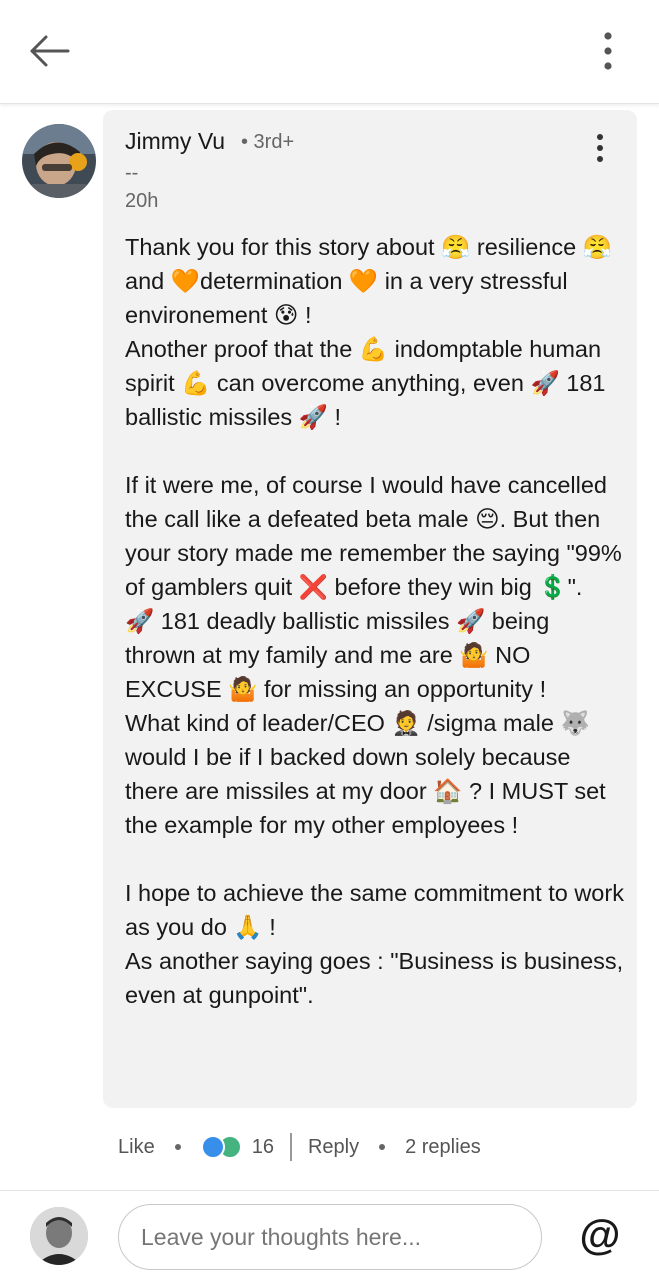 This screenshot has width=659, height=1280. Describe the element at coordinates (443, 1147) in the screenshot. I see `replies-link: 2 replies` at that location.